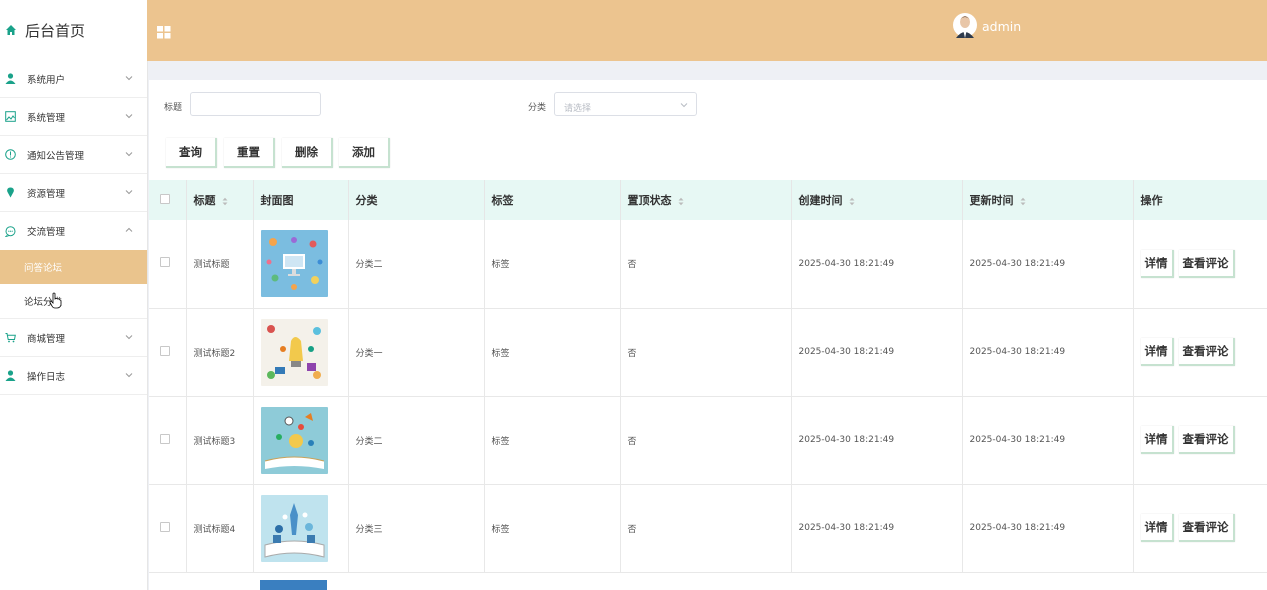 Image resolution: width=1267 pixels, height=590 pixels. What do you see at coordinates (220, 352) in the screenshot?
I see `title-cell: 测试标题2` at bounding box center [220, 352].